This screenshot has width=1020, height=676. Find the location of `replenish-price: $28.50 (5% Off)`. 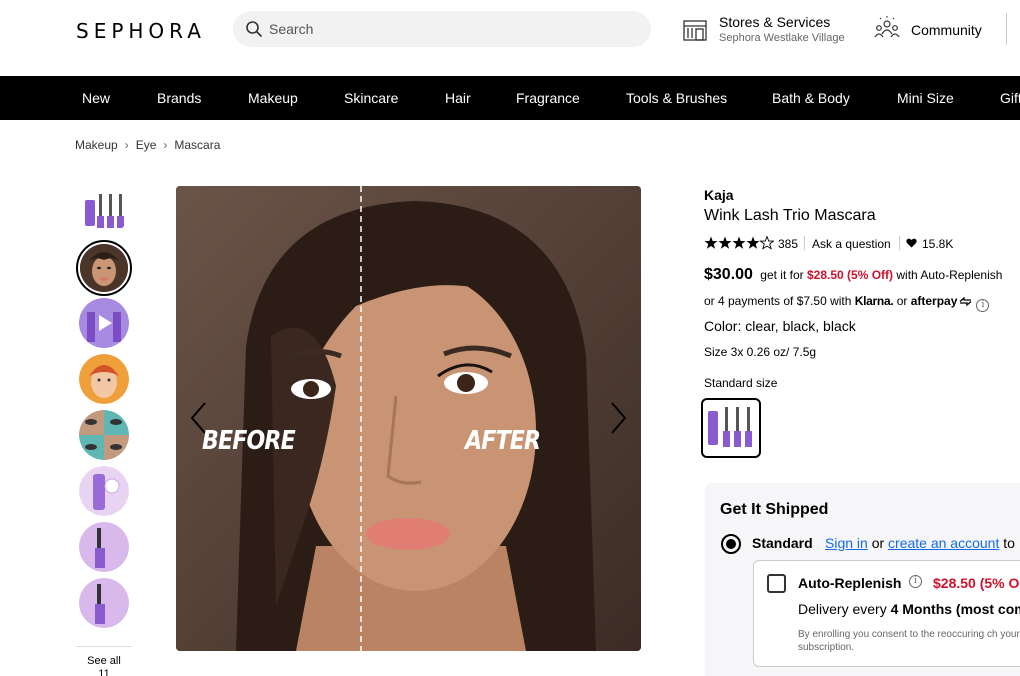

replenish-price: $28.50 (5% Off) is located at coordinates (850, 275).